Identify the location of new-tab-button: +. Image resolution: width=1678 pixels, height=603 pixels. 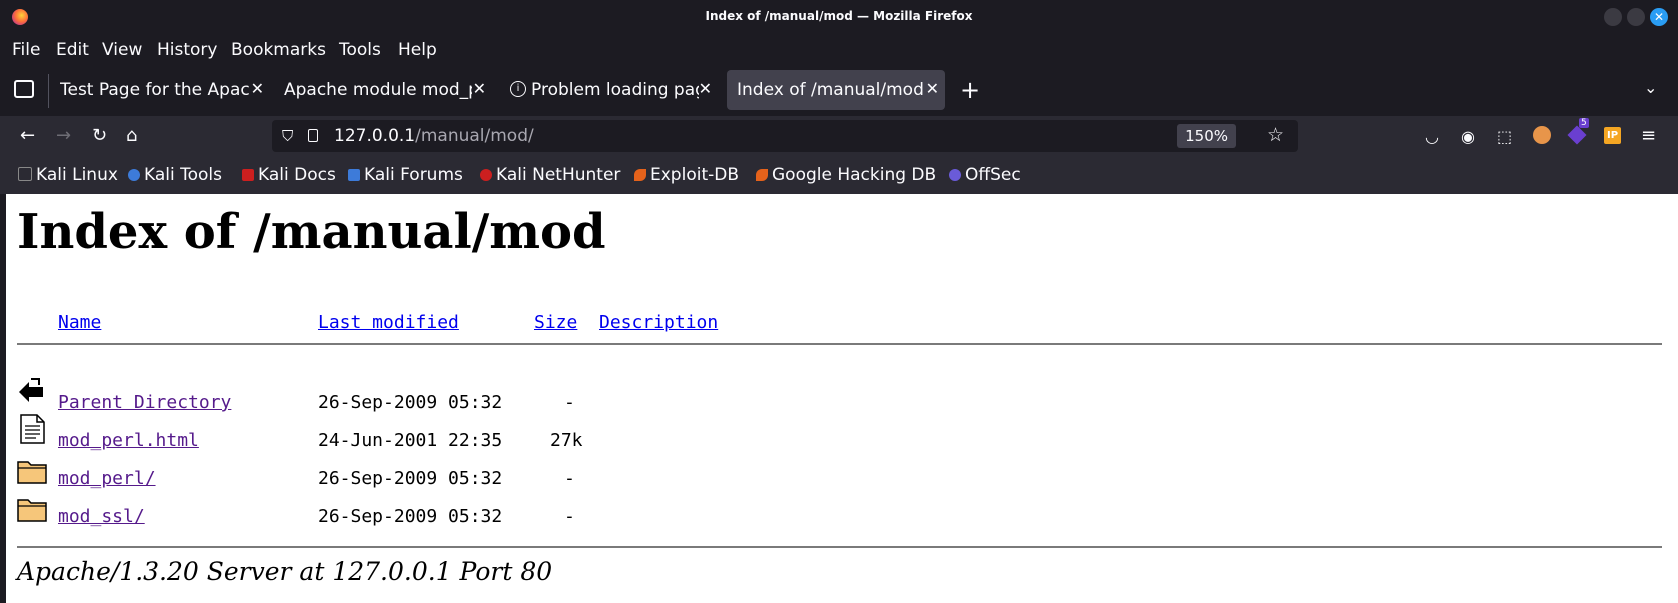
(970, 90).